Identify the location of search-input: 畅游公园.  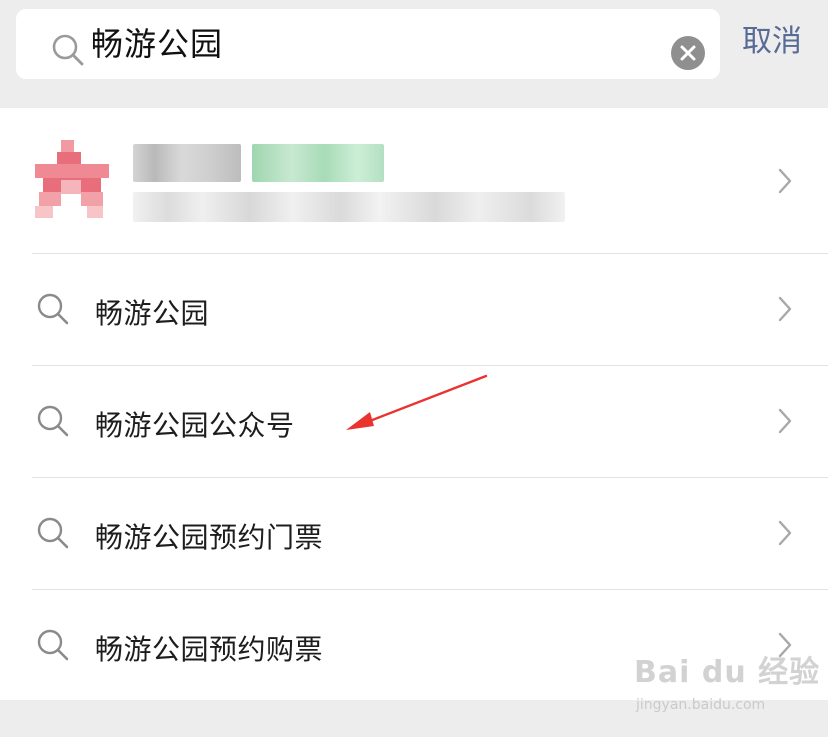
(157, 44).